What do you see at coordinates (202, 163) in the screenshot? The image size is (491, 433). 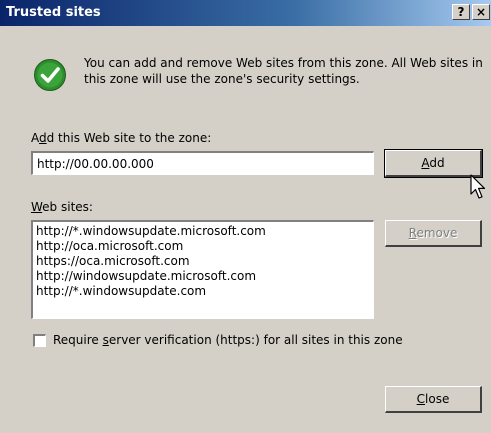 I see `add-site-input: http://00.00.00.000` at bounding box center [202, 163].